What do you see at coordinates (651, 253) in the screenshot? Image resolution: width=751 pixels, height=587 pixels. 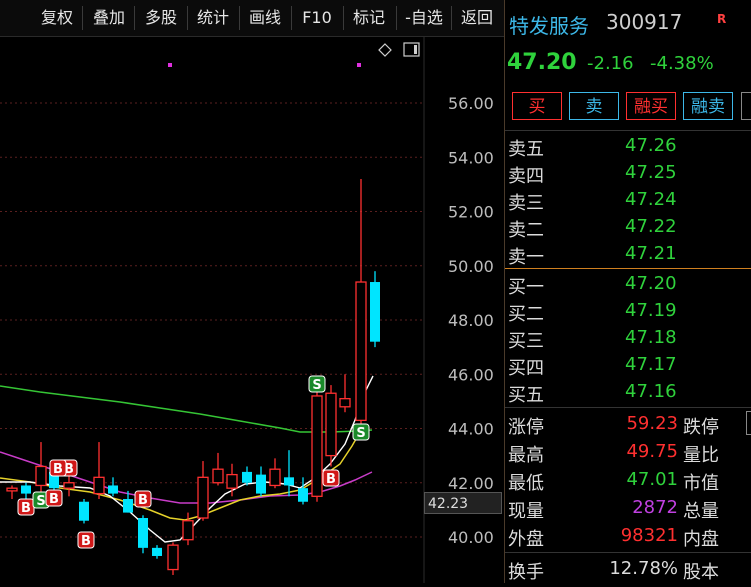 I see `ask1-price: 47.21` at bounding box center [651, 253].